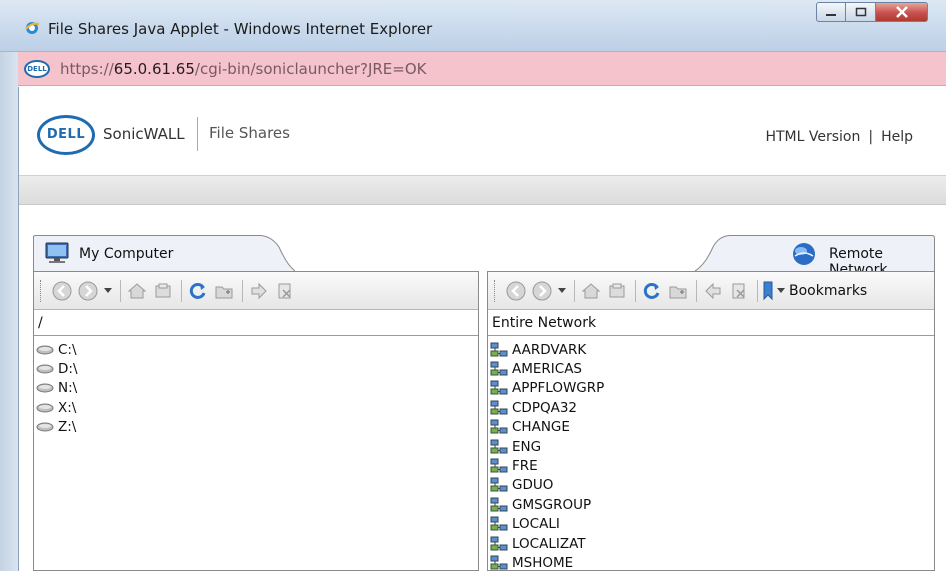 This screenshot has height=571, width=946. What do you see at coordinates (543, 562) in the screenshot?
I see `network-item-label: MSHOME` at bounding box center [543, 562].